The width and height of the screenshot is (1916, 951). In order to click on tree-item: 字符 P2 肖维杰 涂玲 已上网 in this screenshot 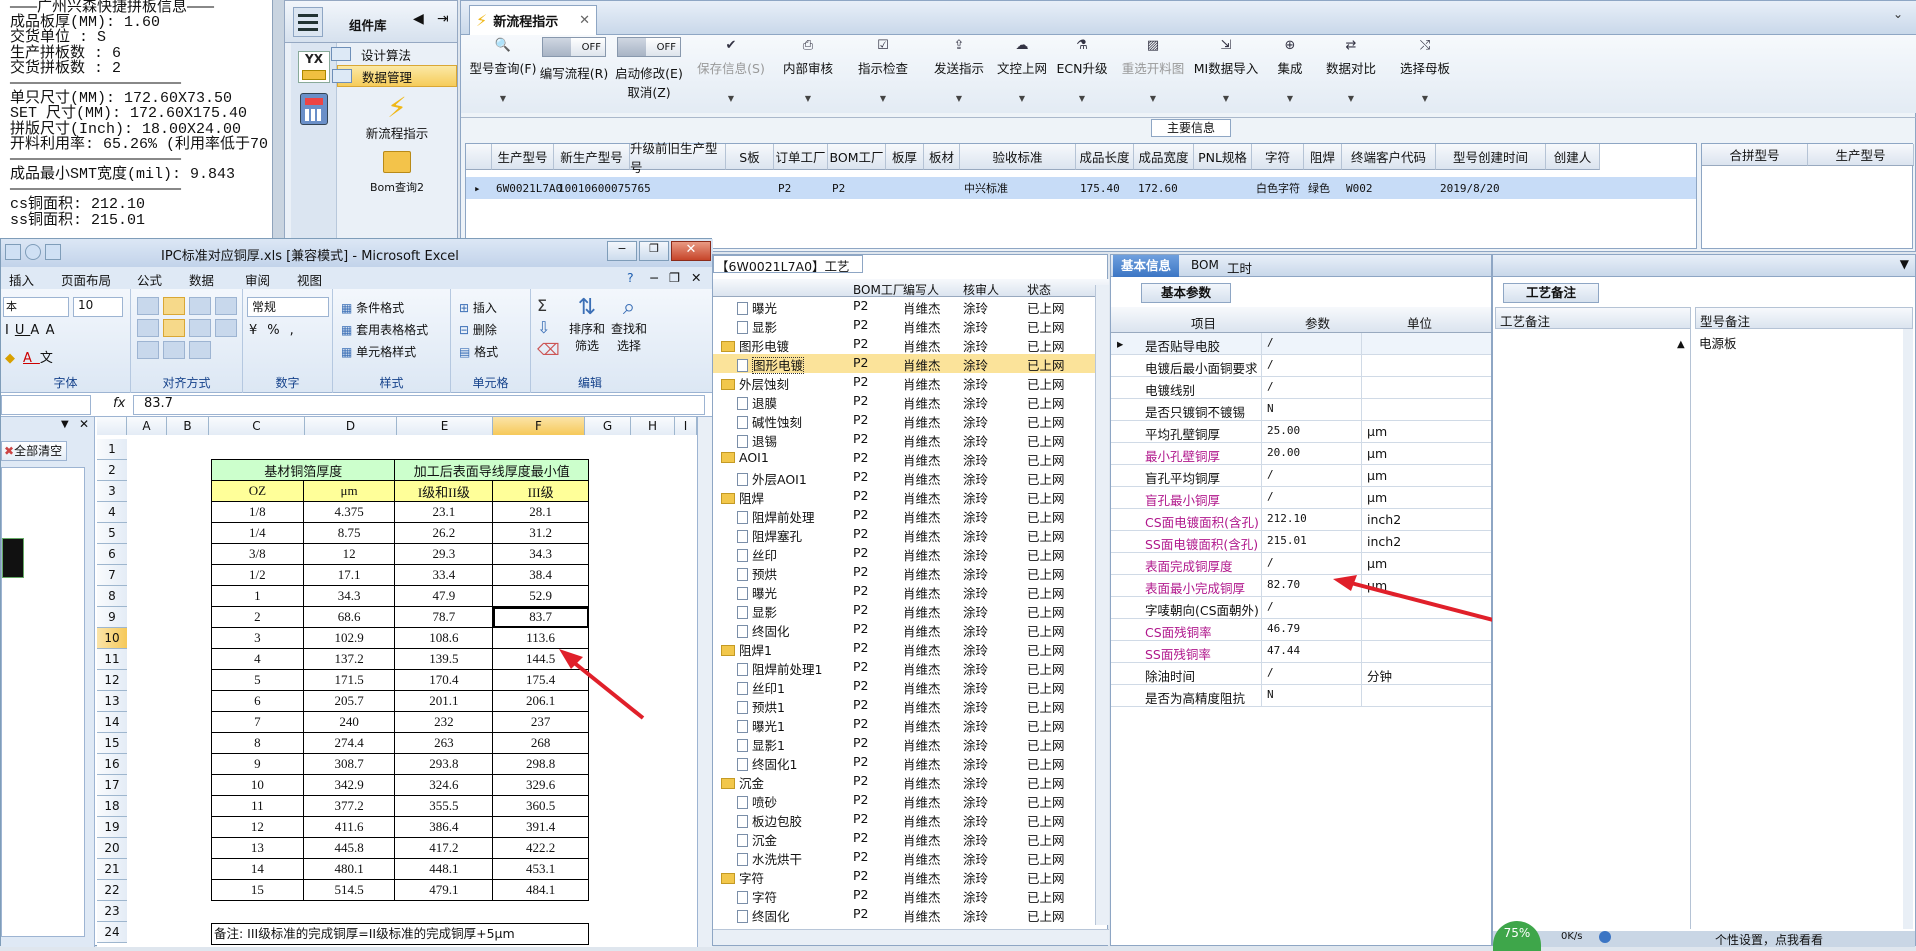, I will do `click(904, 876)`.